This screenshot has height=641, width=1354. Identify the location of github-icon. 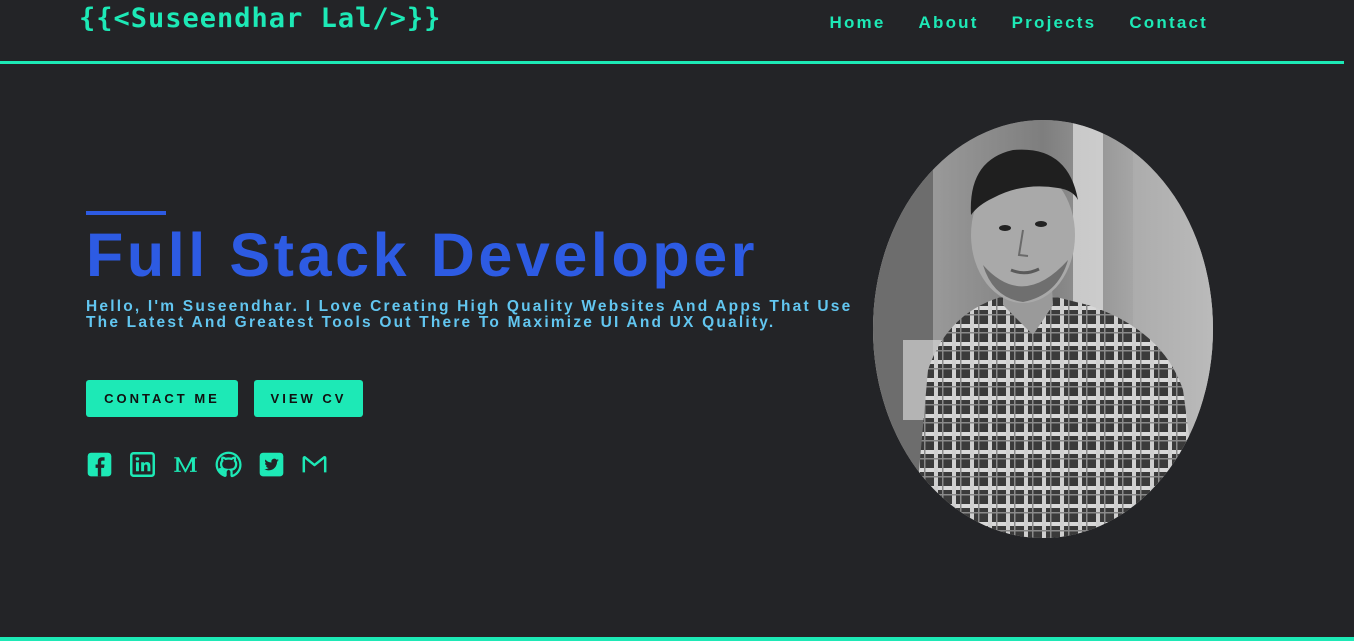
(228, 464).